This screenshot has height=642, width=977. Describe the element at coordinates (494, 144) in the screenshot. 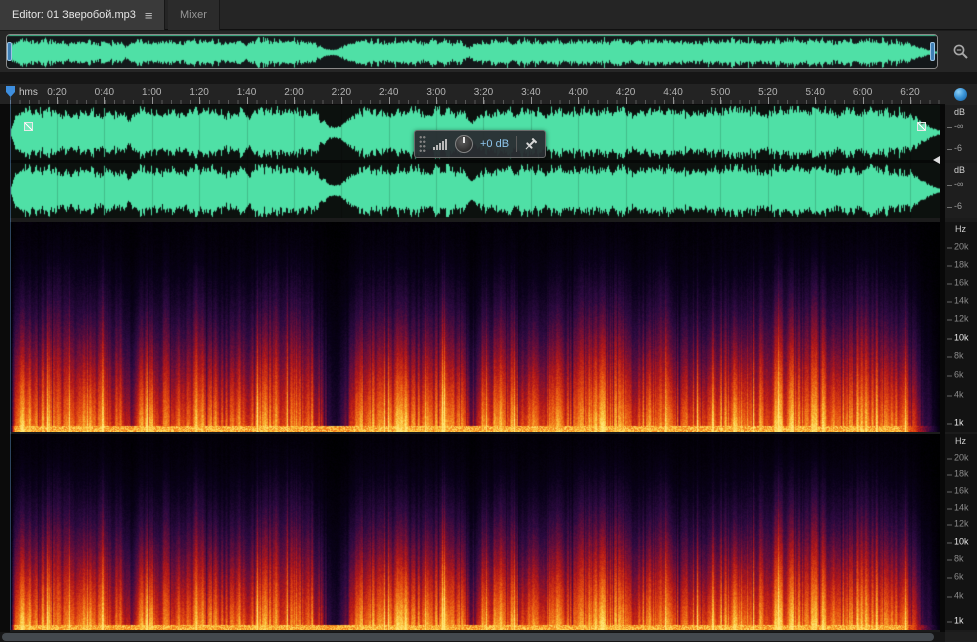

I see `gain-value: +0 dB` at that location.